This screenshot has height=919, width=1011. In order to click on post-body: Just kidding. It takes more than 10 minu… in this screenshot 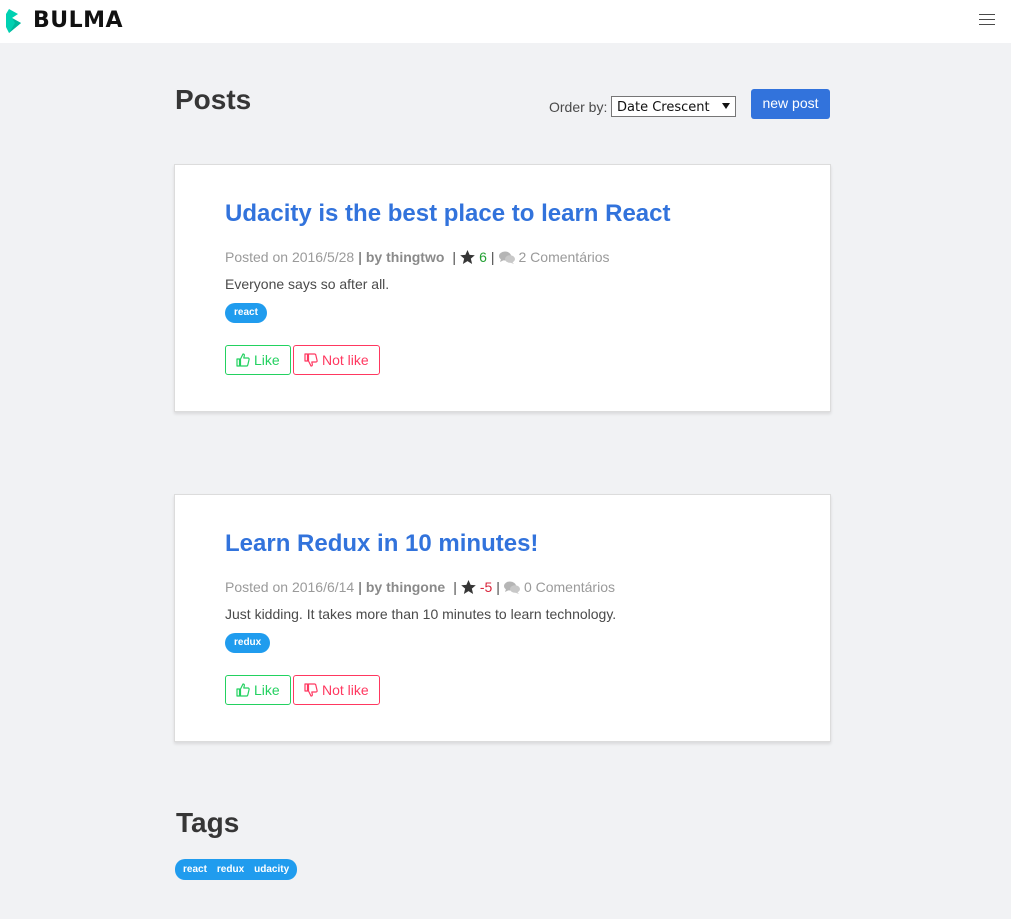, I will do `click(421, 614)`.